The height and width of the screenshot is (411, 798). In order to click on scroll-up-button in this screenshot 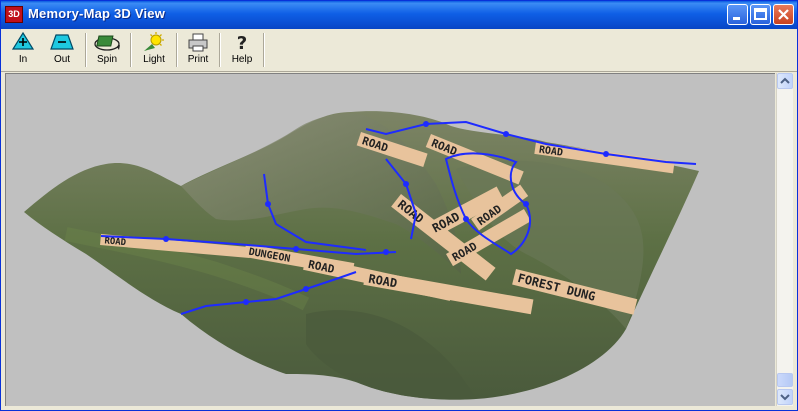, I will do `click(785, 81)`.